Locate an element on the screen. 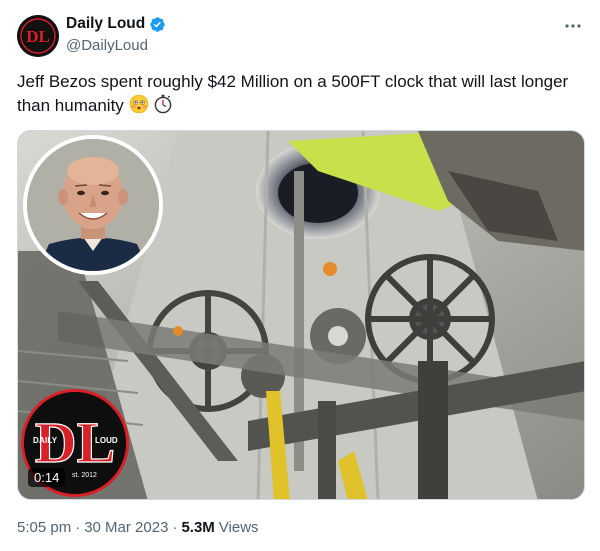 Image resolution: width=600 pixels, height=551 pixels. jeff-bezos-portrait is located at coordinates (93, 205).